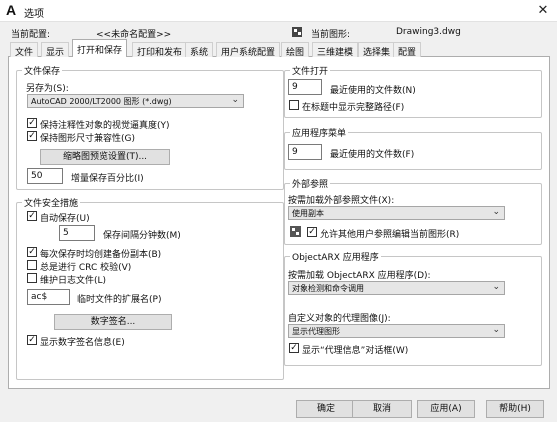 This screenshot has width=557, height=422. Describe the element at coordinates (328, 288) in the screenshot. I see `arx-demand-load-value: 对象检测和命令调用` at that location.